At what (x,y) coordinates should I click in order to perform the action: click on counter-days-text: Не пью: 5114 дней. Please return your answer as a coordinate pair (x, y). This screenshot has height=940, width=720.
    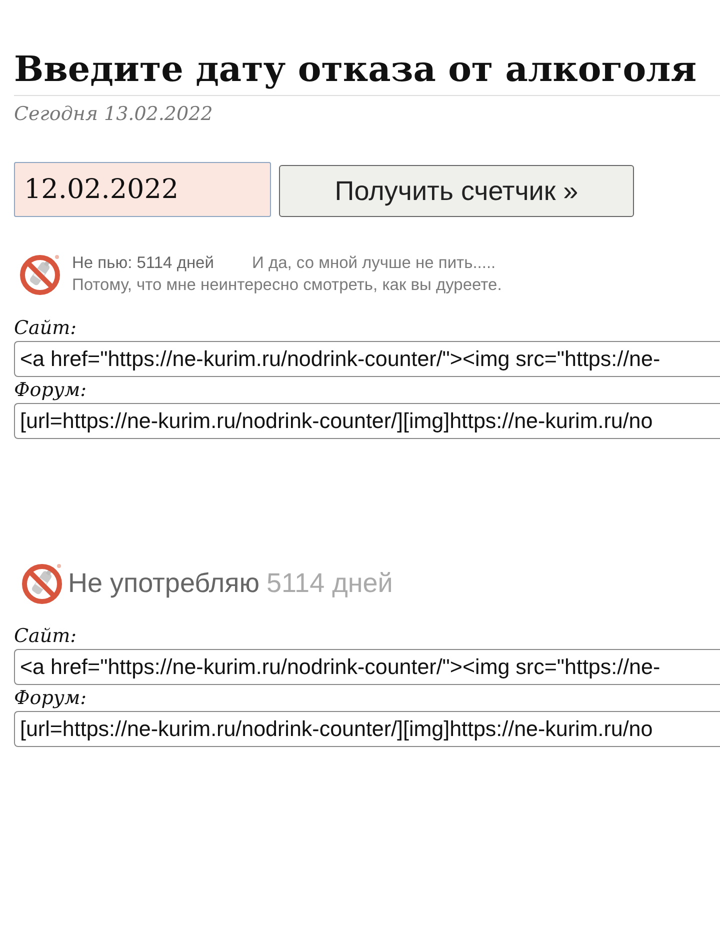
    Looking at the image, I should click on (143, 263).